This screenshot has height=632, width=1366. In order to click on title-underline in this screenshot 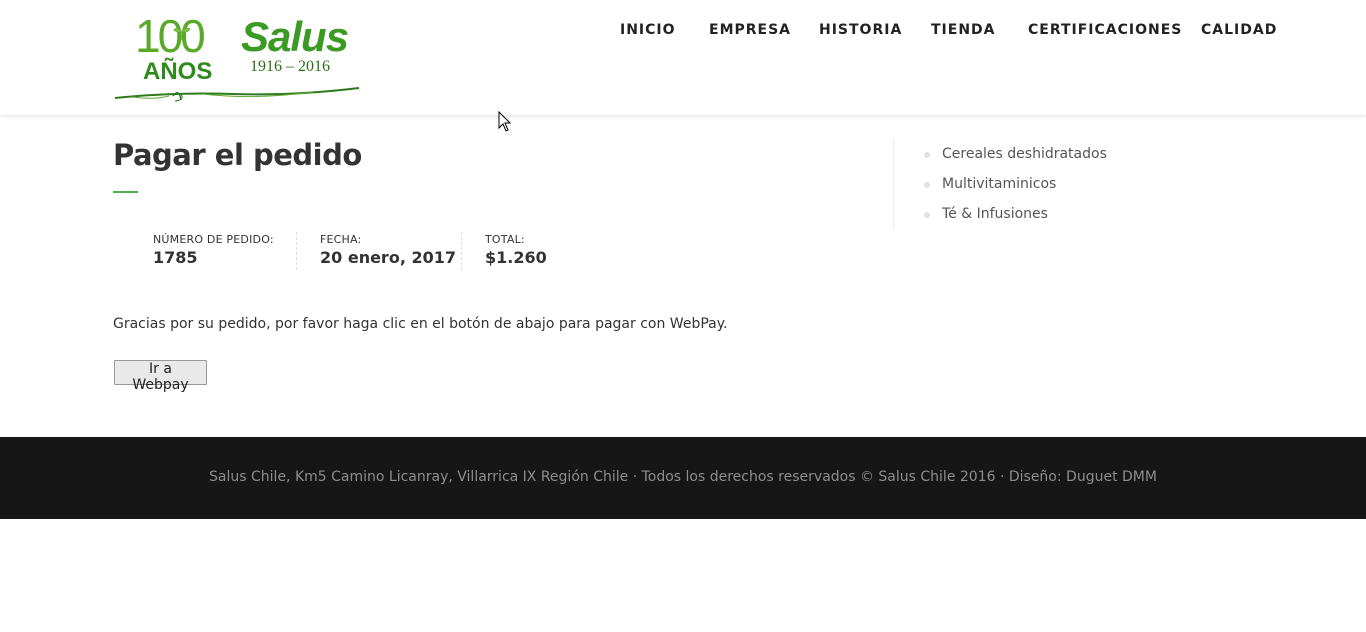, I will do `click(125, 192)`.